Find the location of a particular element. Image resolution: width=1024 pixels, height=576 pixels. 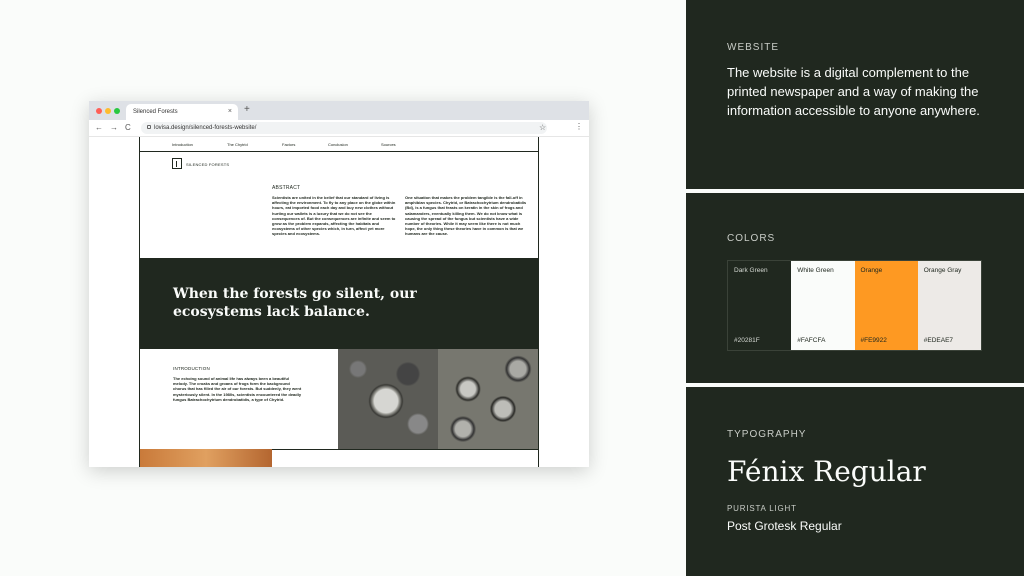

minimize-window-icon is located at coordinates (108, 111).